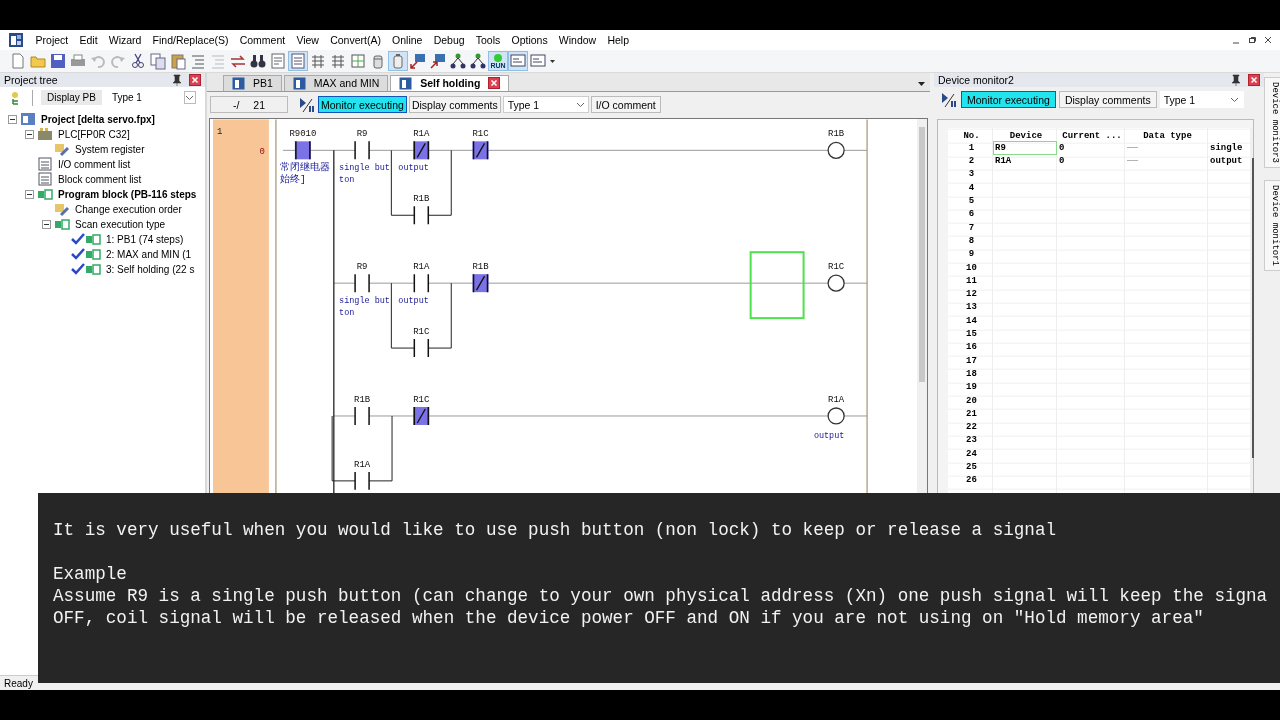 The height and width of the screenshot is (720, 1280). I want to click on table-cell: single, so click(1226, 147).